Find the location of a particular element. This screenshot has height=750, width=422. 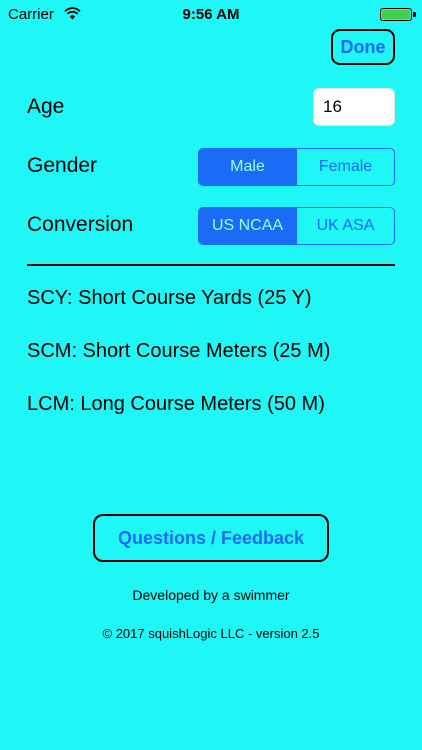

done-button: Done is located at coordinates (363, 47).